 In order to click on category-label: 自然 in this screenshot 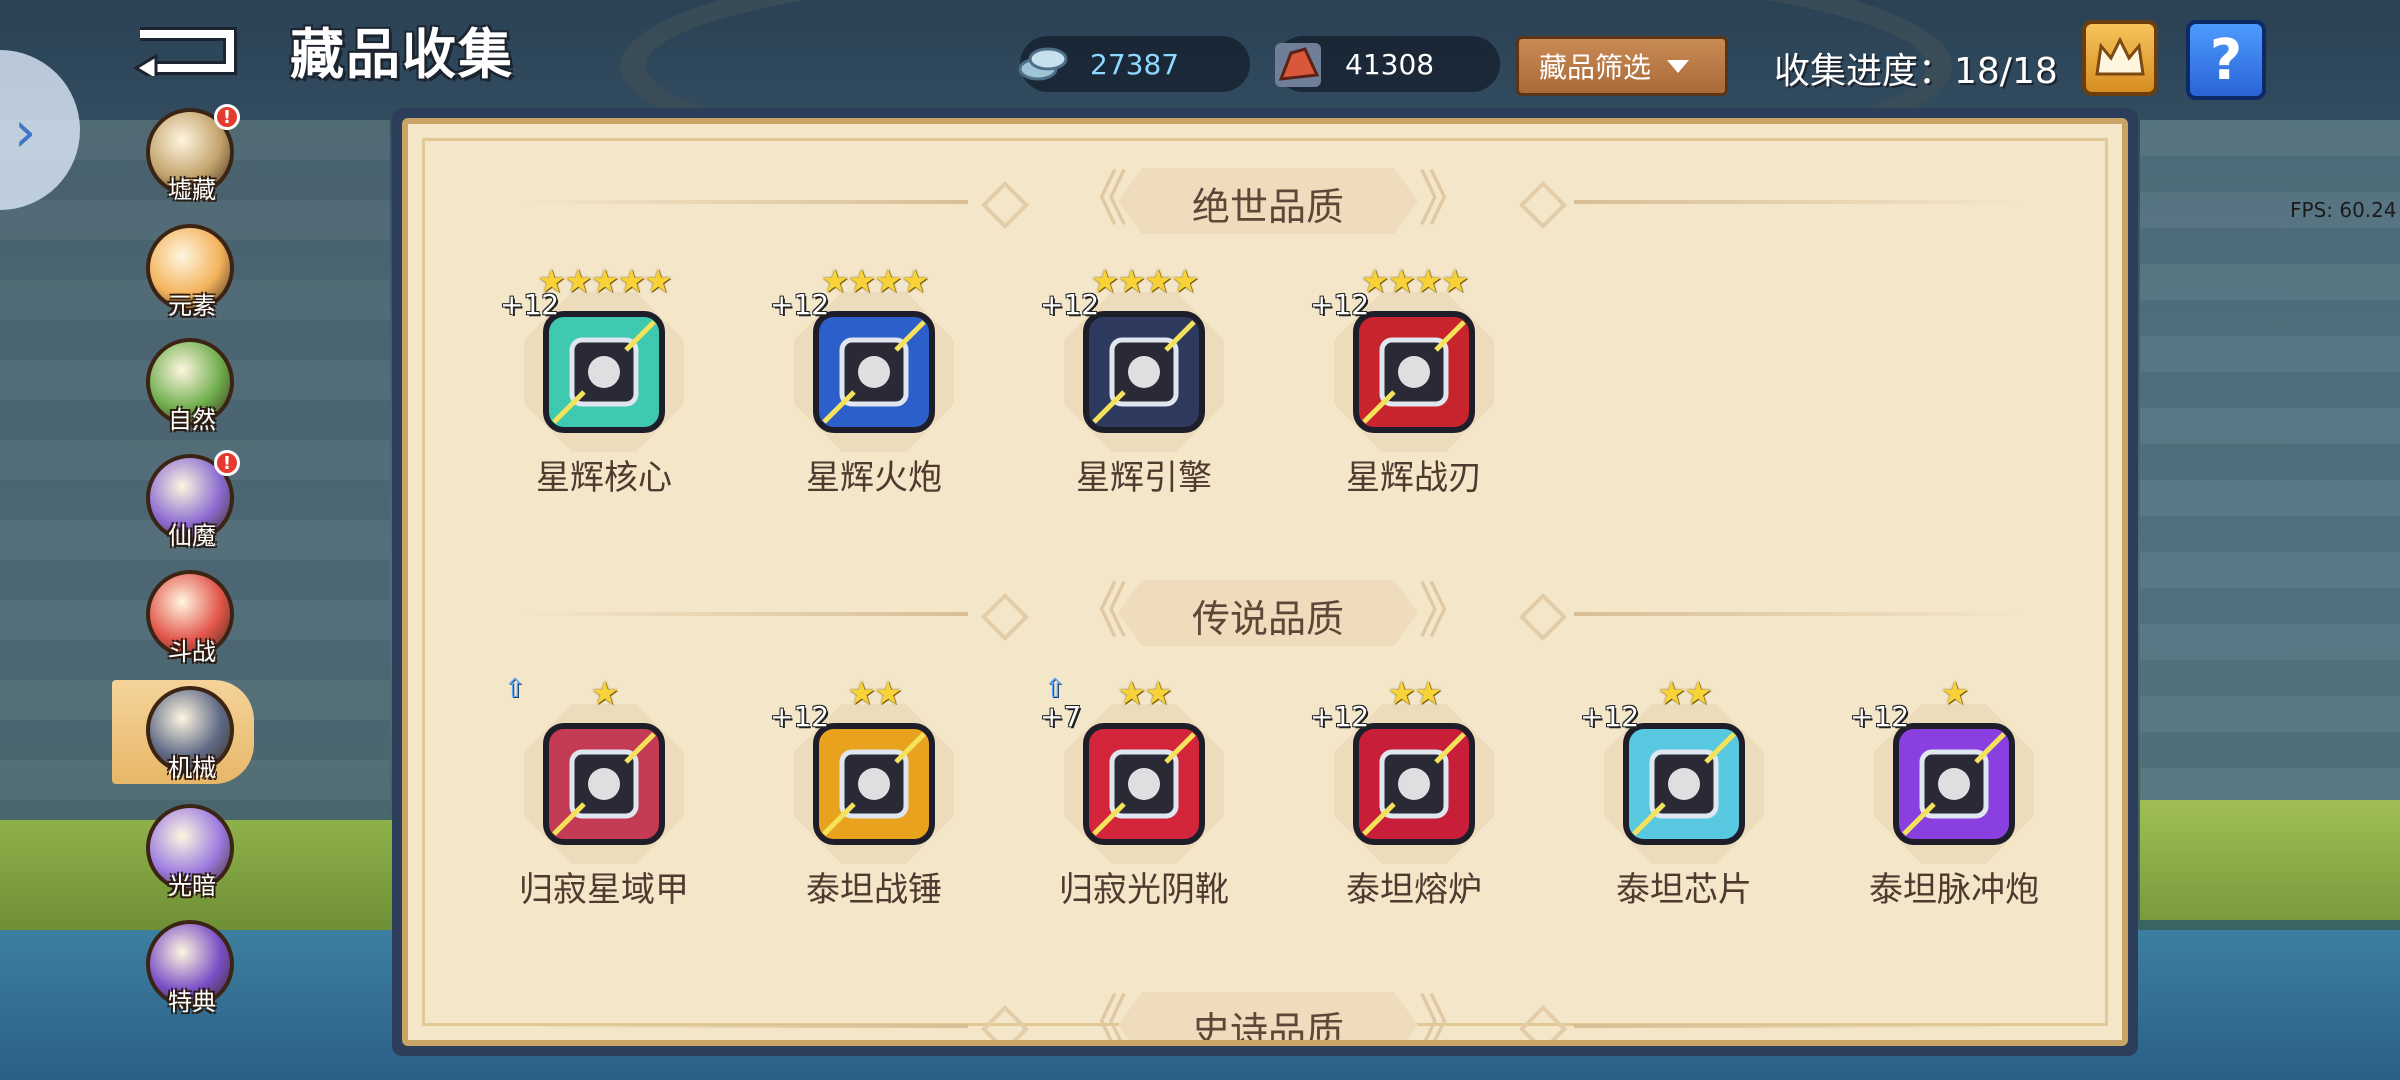, I will do `click(192, 420)`.